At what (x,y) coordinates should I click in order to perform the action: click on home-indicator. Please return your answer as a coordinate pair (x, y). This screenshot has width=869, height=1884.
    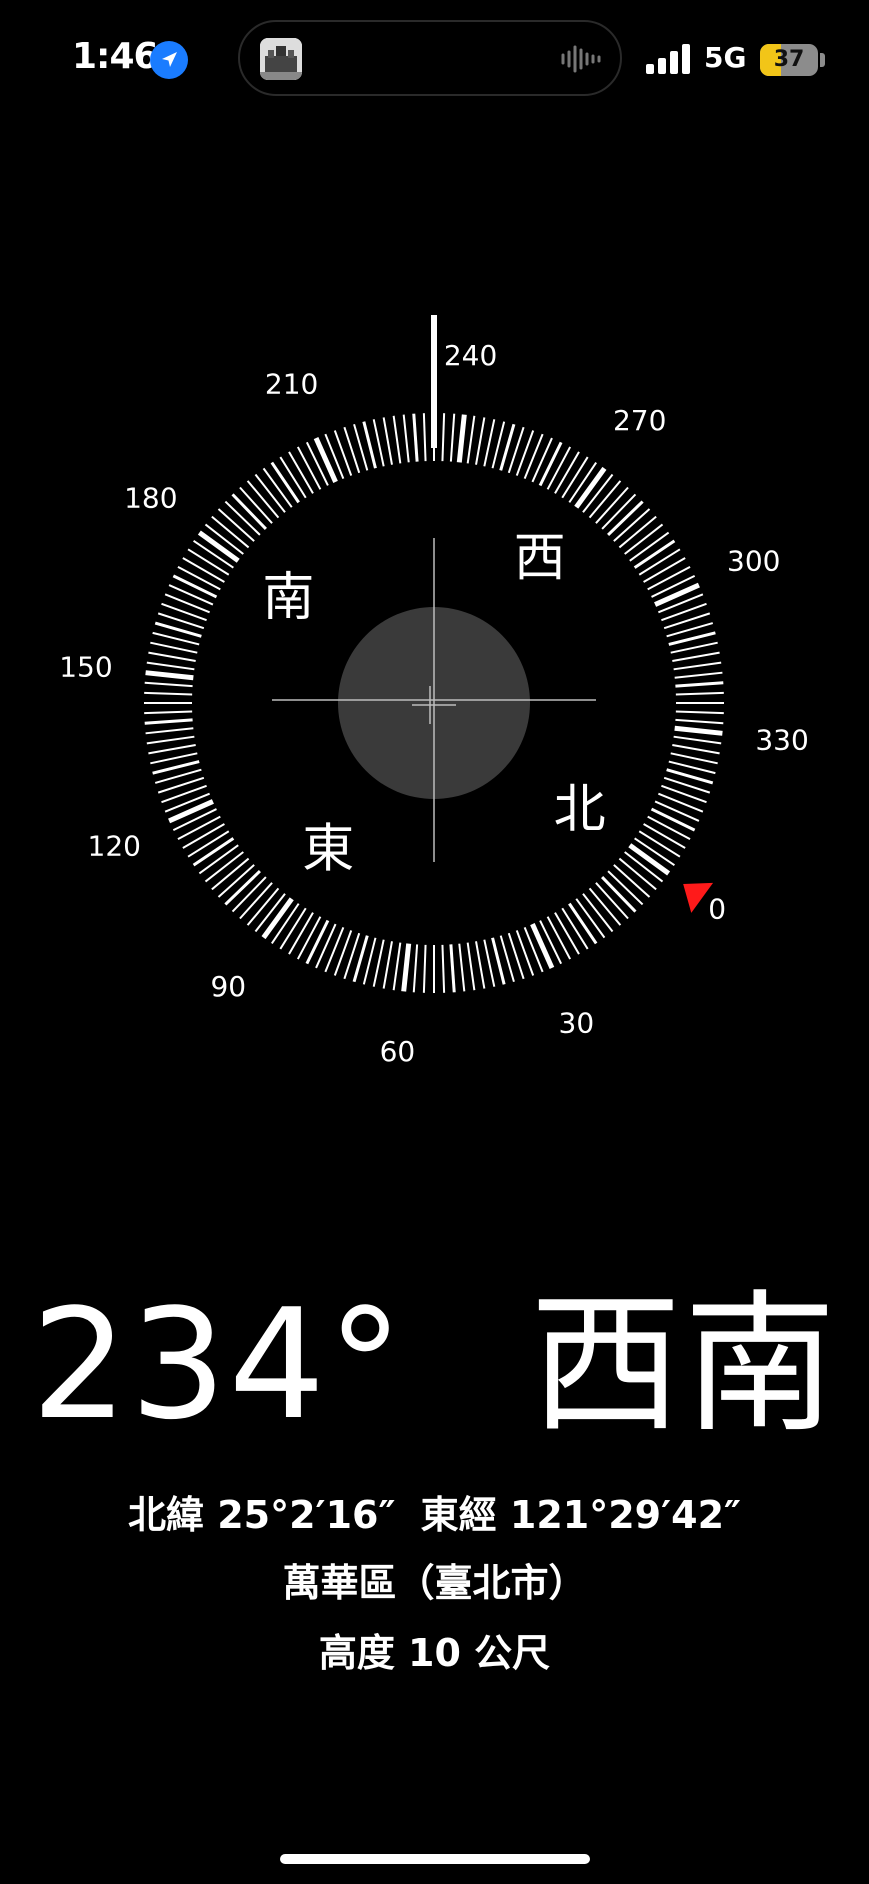
    Looking at the image, I should click on (435, 1859).